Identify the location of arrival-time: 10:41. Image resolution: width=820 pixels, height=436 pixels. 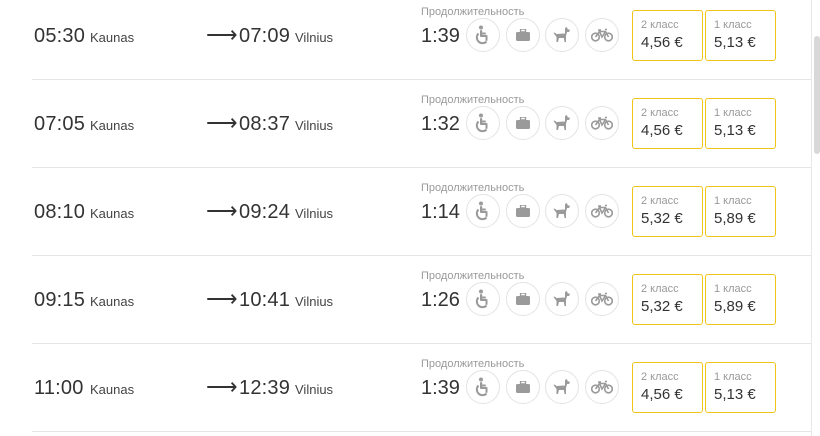
(265, 300).